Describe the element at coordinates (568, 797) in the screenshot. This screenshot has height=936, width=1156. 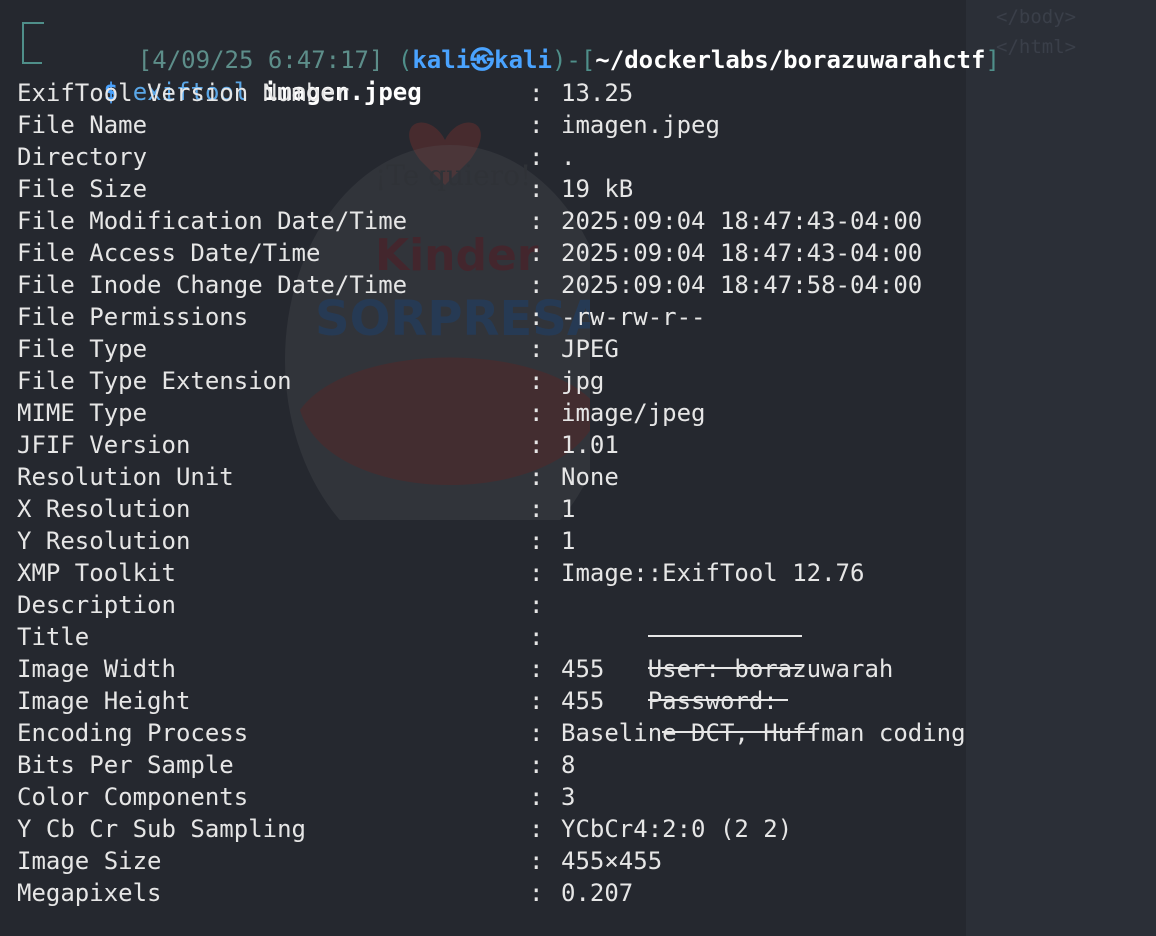
I see `exif-value: 3` at that location.